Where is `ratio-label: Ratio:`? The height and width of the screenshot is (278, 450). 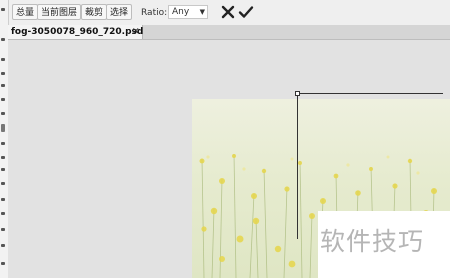 ratio-label: Ratio: is located at coordinates (154, 13).